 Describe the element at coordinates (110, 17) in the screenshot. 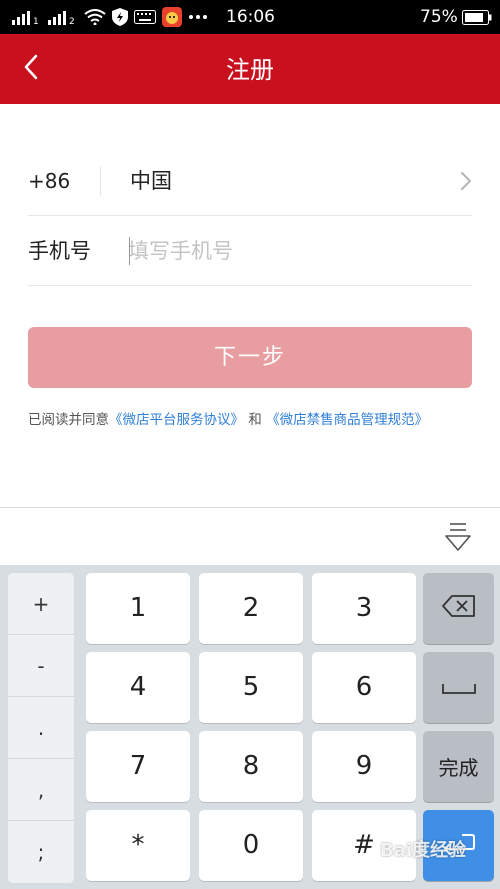

I see `status-icons: 1 2` at that location.